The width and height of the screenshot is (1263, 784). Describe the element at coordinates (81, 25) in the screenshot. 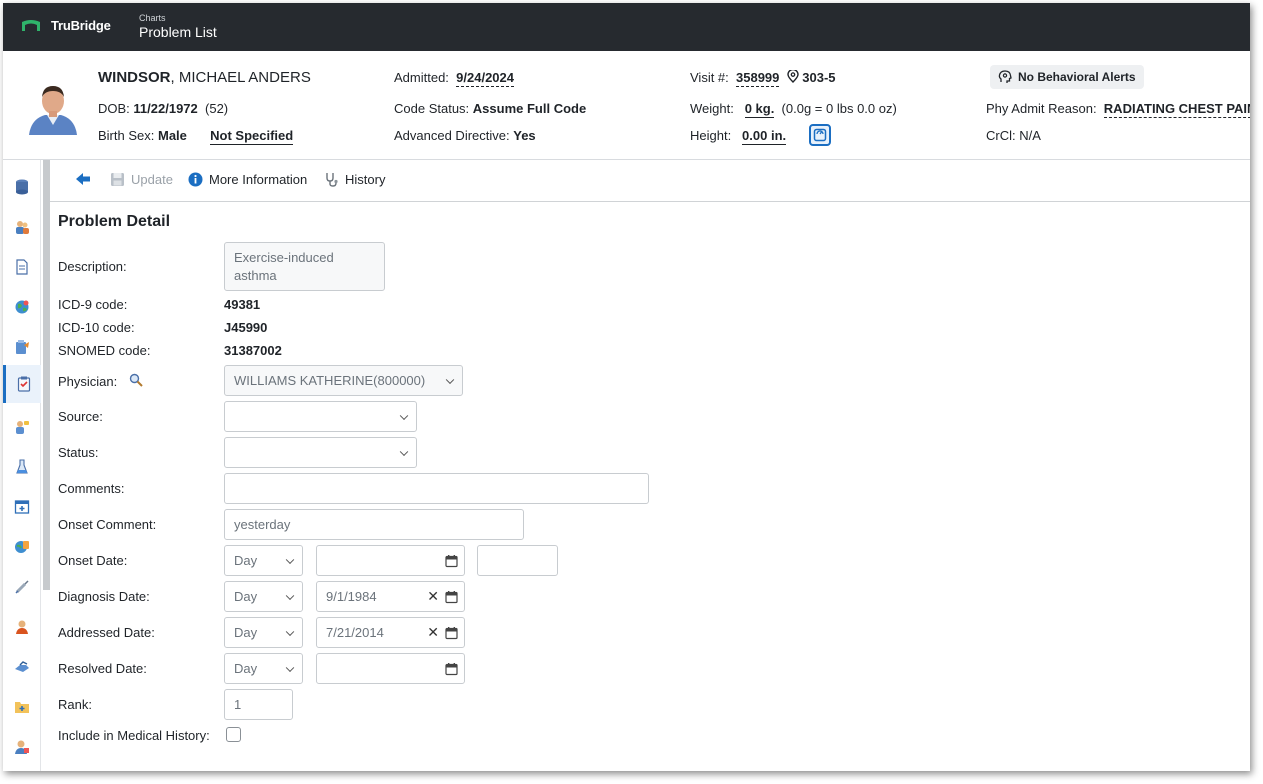

I see `brand-name: TruBridge` at that location.